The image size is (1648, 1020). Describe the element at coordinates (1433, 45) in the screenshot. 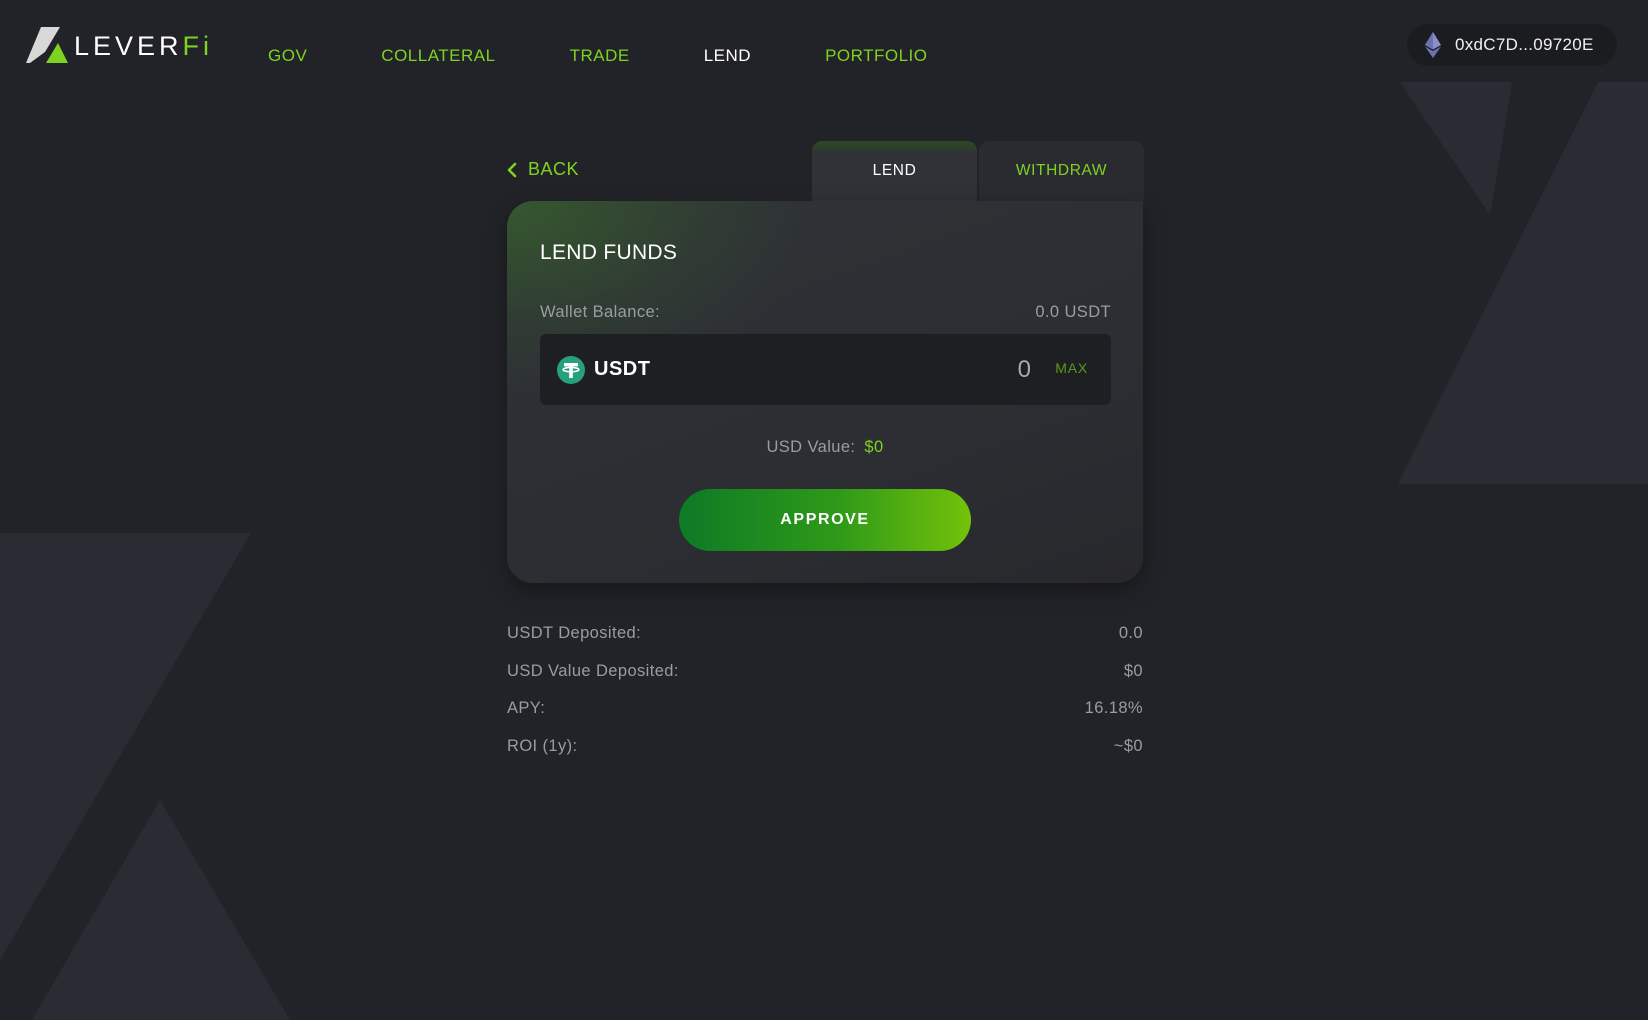

I see `ethereum-icon` at that location.